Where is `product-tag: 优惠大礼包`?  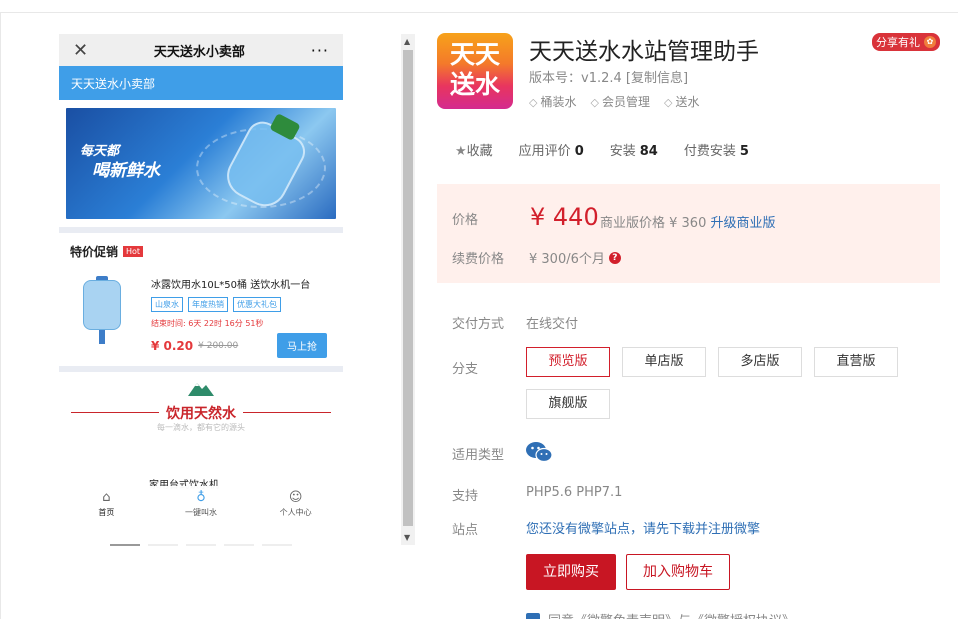 product-tag: 优惠大礼包 is located at coordinates (257, 304).